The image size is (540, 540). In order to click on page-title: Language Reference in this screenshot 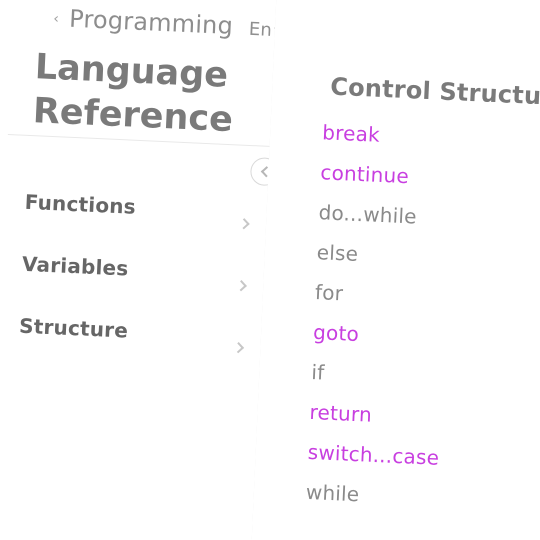, I will do `click(133, 94)`.